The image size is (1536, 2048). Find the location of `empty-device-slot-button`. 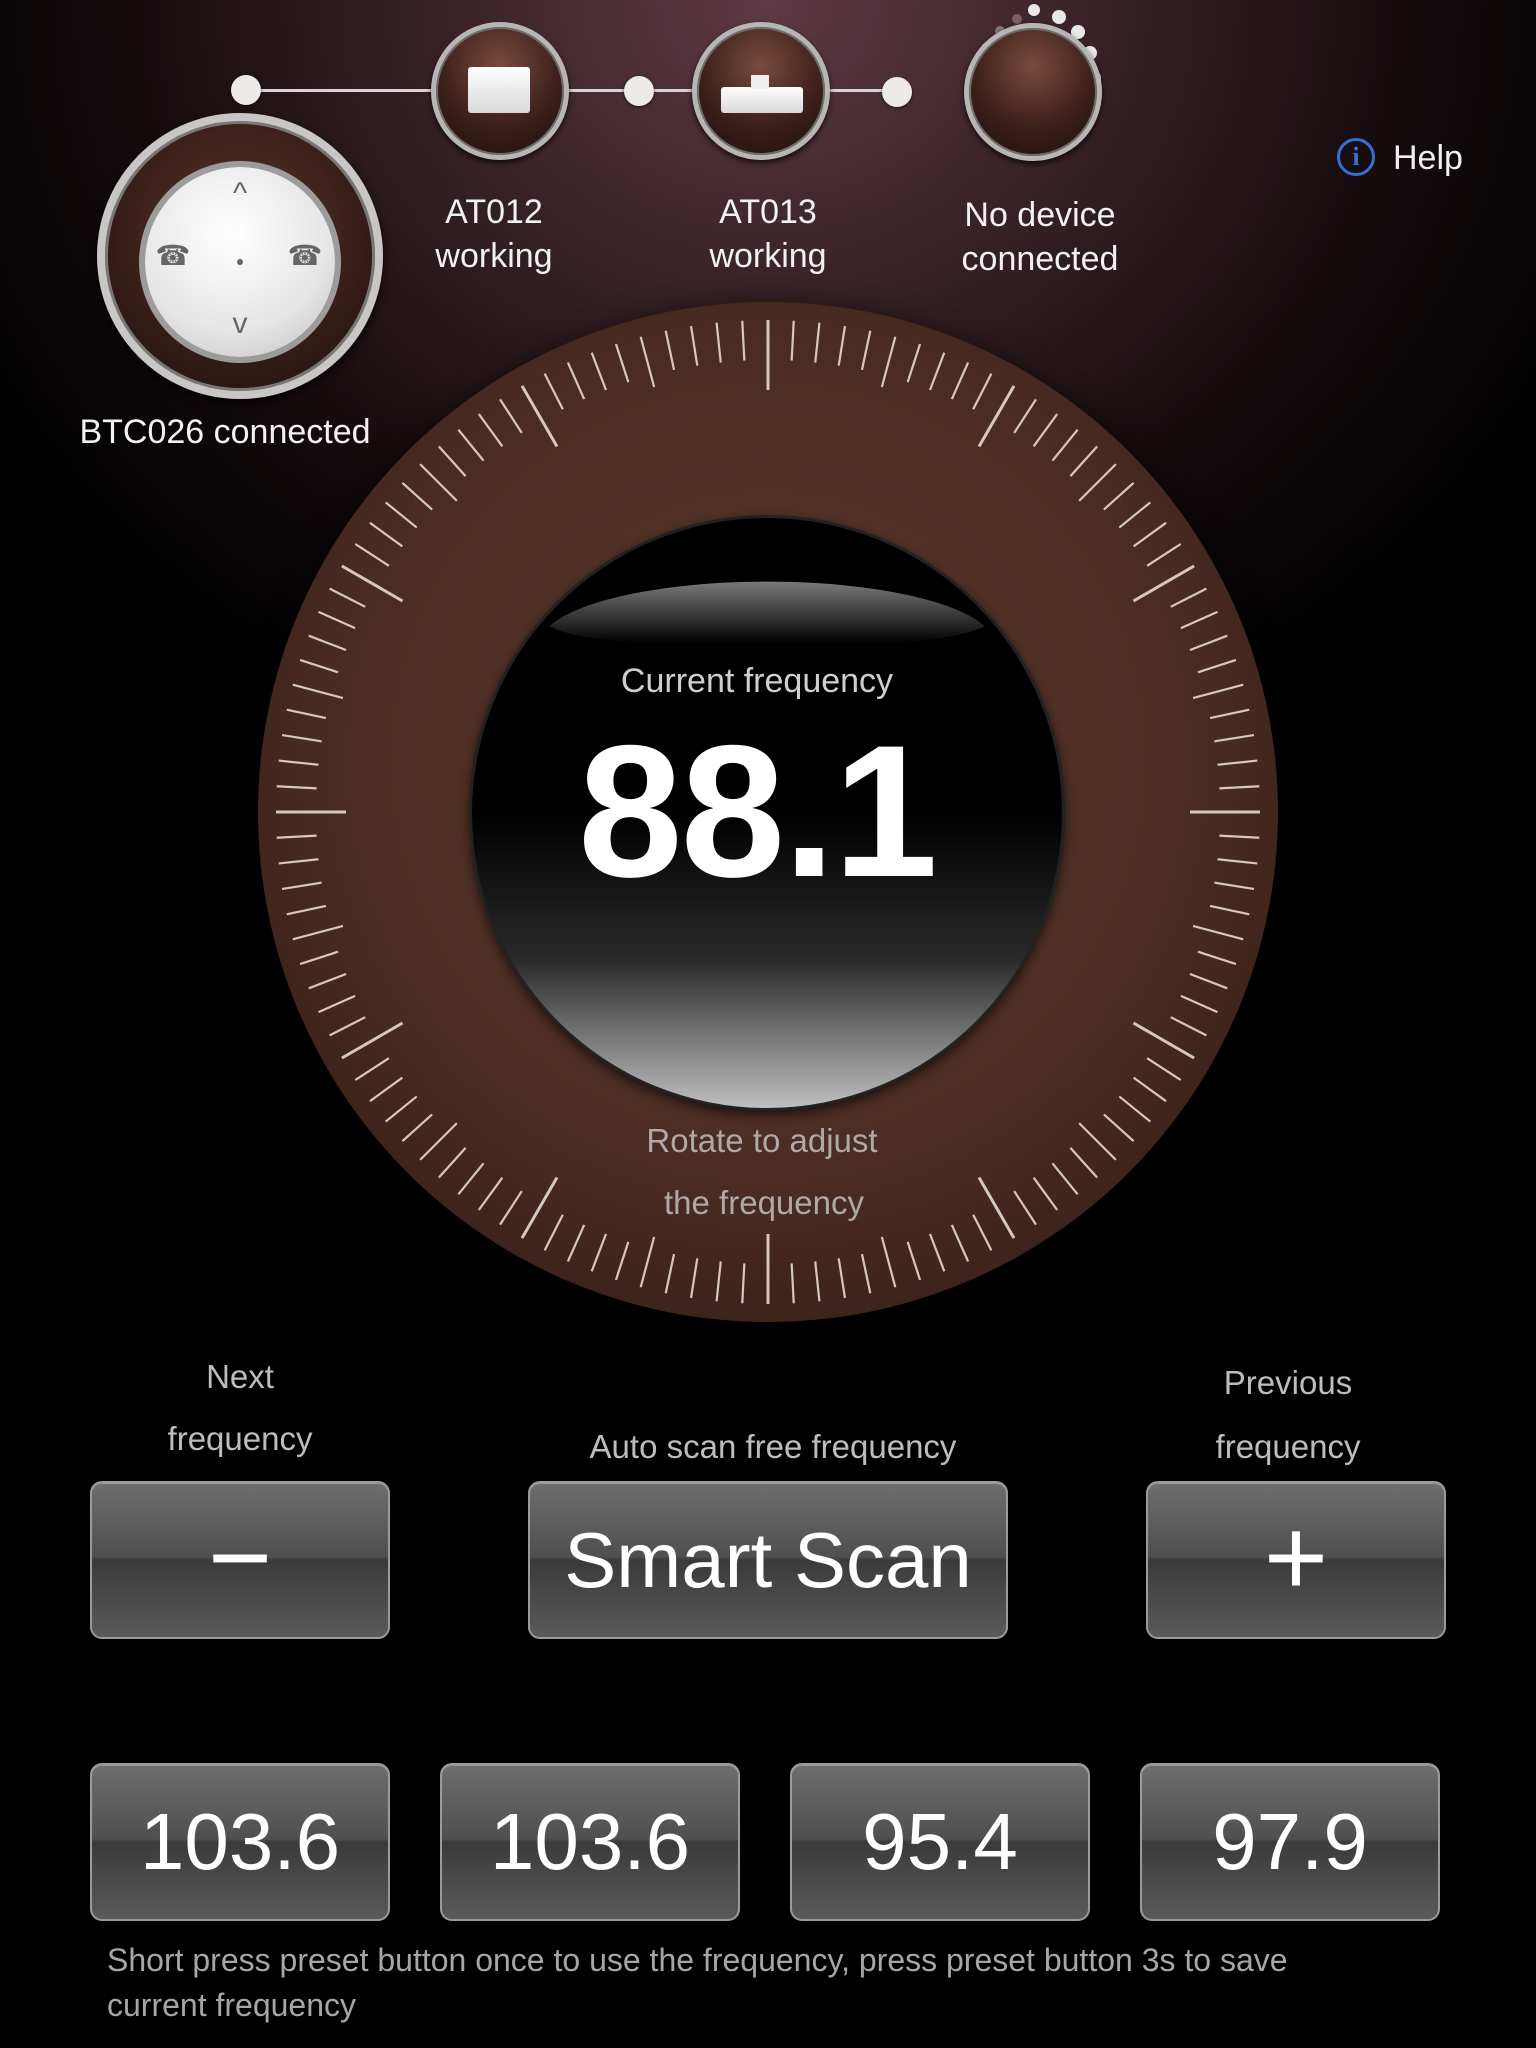

empty-device-slot-button is located at coordinates (1033, 92).